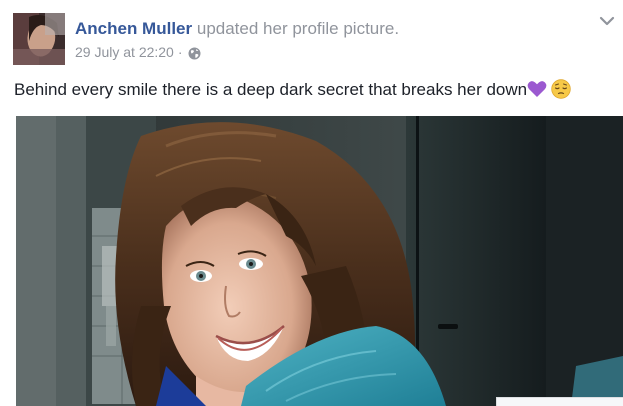 This screenshot has height=406, width=623. Describe the element at coordinates (559, 401) in the screenshot. I see `photo-tag-bar` at that location.